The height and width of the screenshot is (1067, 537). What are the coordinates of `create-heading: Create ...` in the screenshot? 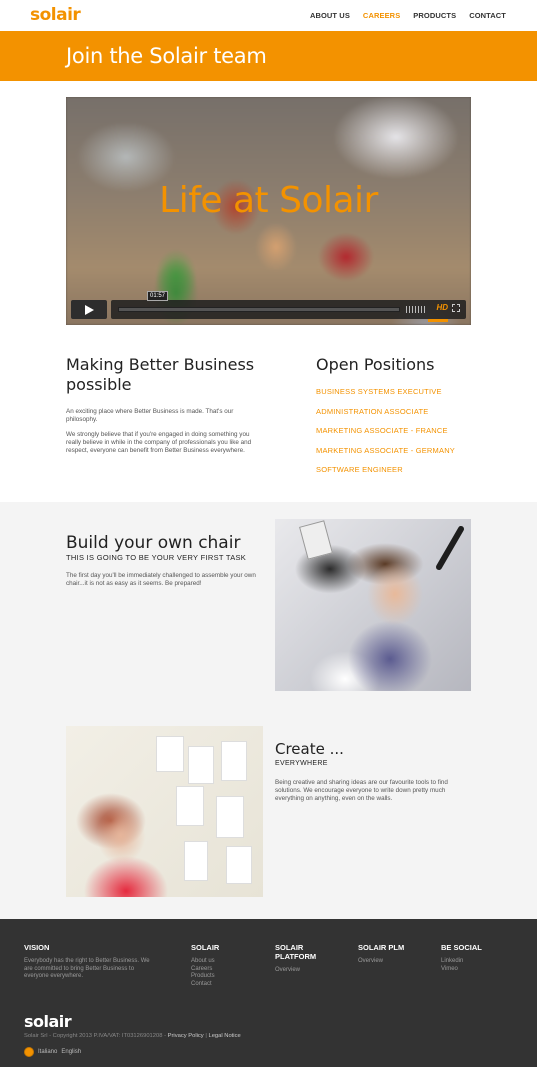 It's located at (309, 749).